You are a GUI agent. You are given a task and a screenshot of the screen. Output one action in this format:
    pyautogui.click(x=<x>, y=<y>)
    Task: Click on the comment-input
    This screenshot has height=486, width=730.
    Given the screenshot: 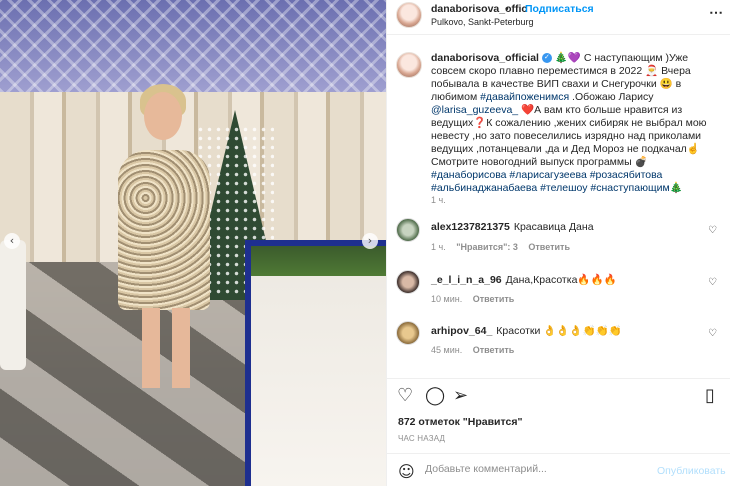 What is the action you would take?
    pyautogui.click(x=535, y=469)
    